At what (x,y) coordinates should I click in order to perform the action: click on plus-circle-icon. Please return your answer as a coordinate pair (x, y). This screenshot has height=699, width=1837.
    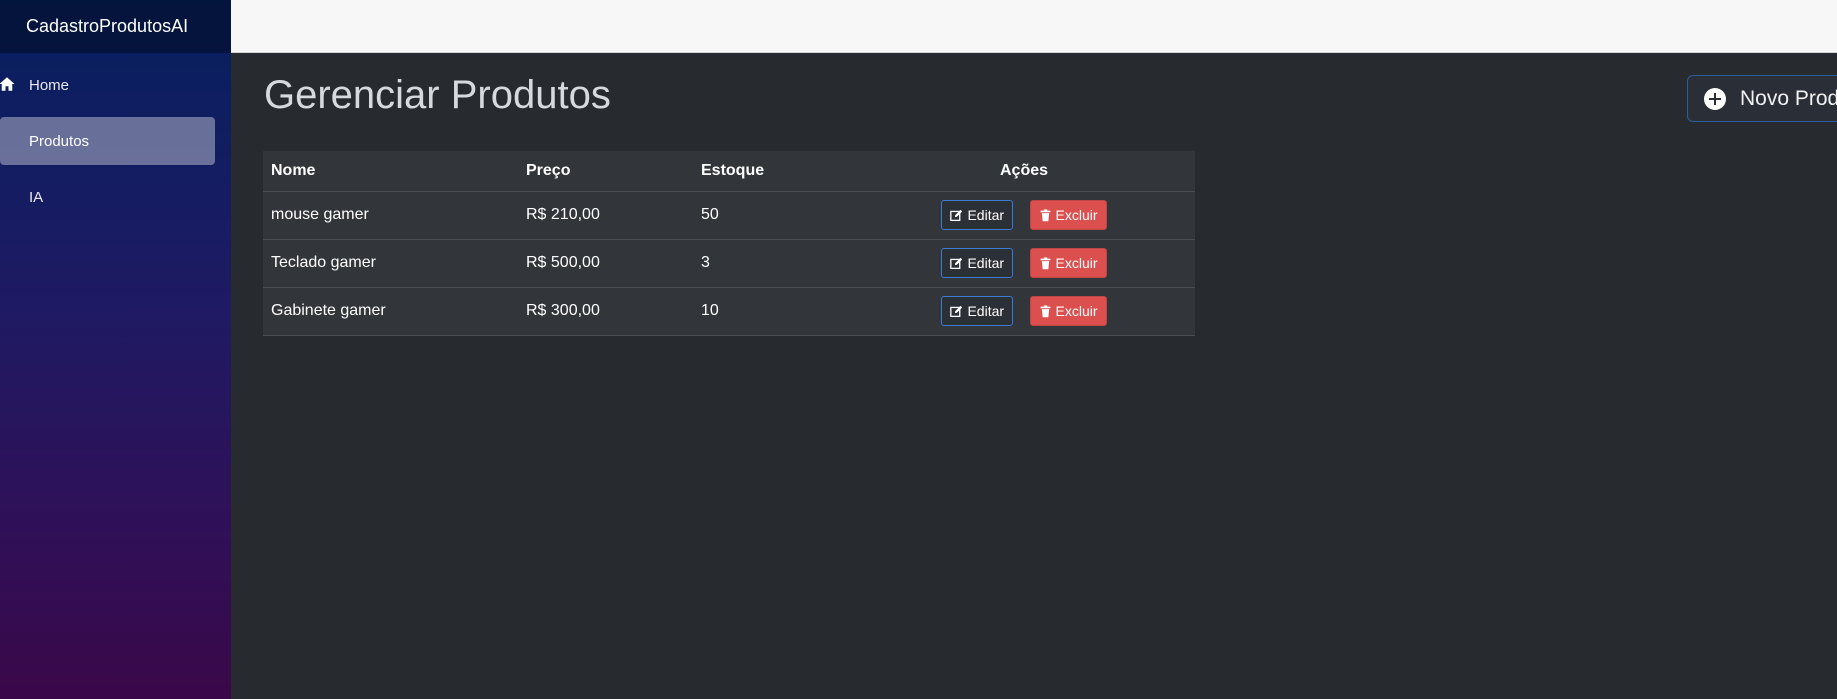
    Looking at the image, I should click on (1715, 98).